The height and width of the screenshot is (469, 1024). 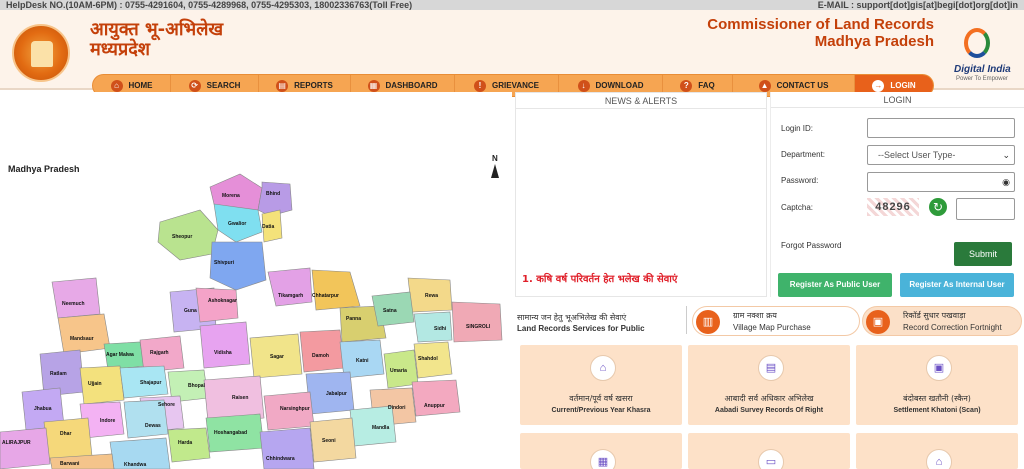 I want to click on login-icon: →, so click(x=878, y=85).